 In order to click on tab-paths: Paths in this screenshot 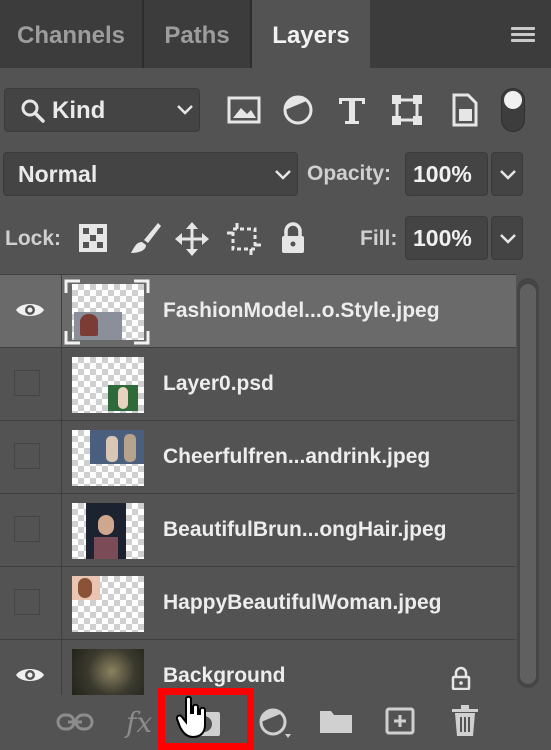, I will do `click(197, 34)`.